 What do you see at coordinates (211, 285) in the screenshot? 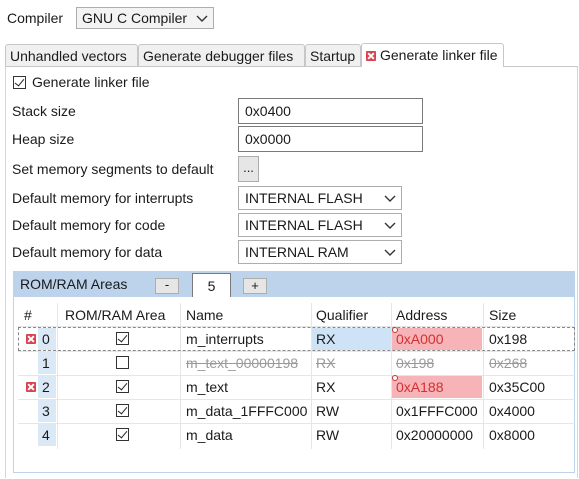
I see `area-count-field: 5` at bounding box center [211, 285].